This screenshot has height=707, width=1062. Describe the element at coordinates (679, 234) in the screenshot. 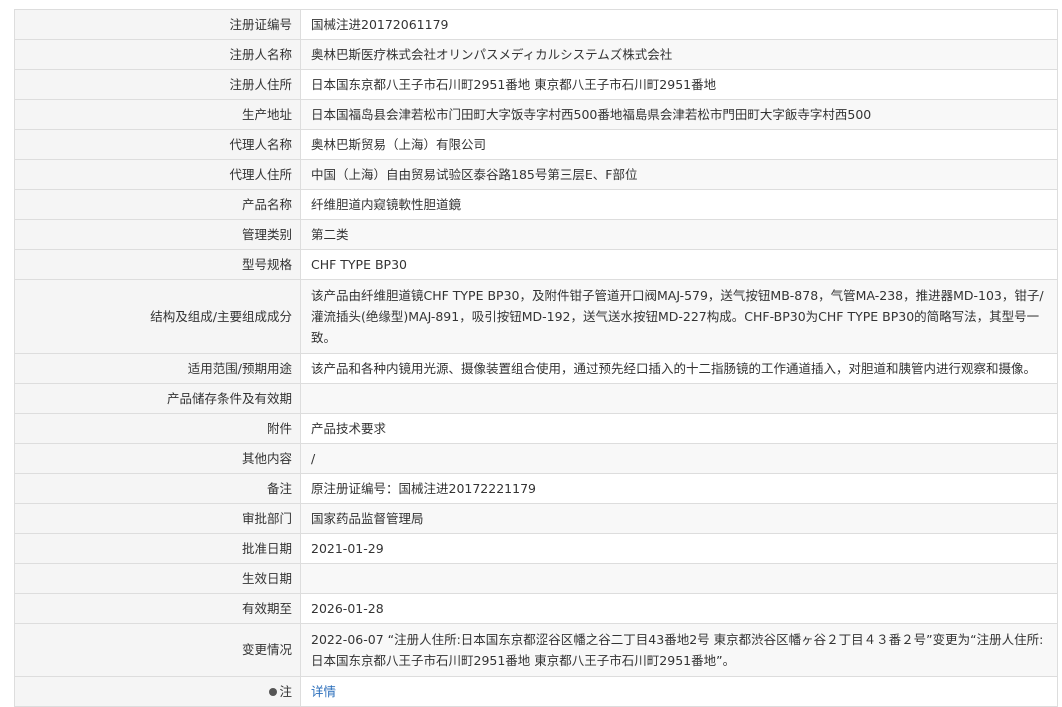

I see `field-value: 第二类` at that location.